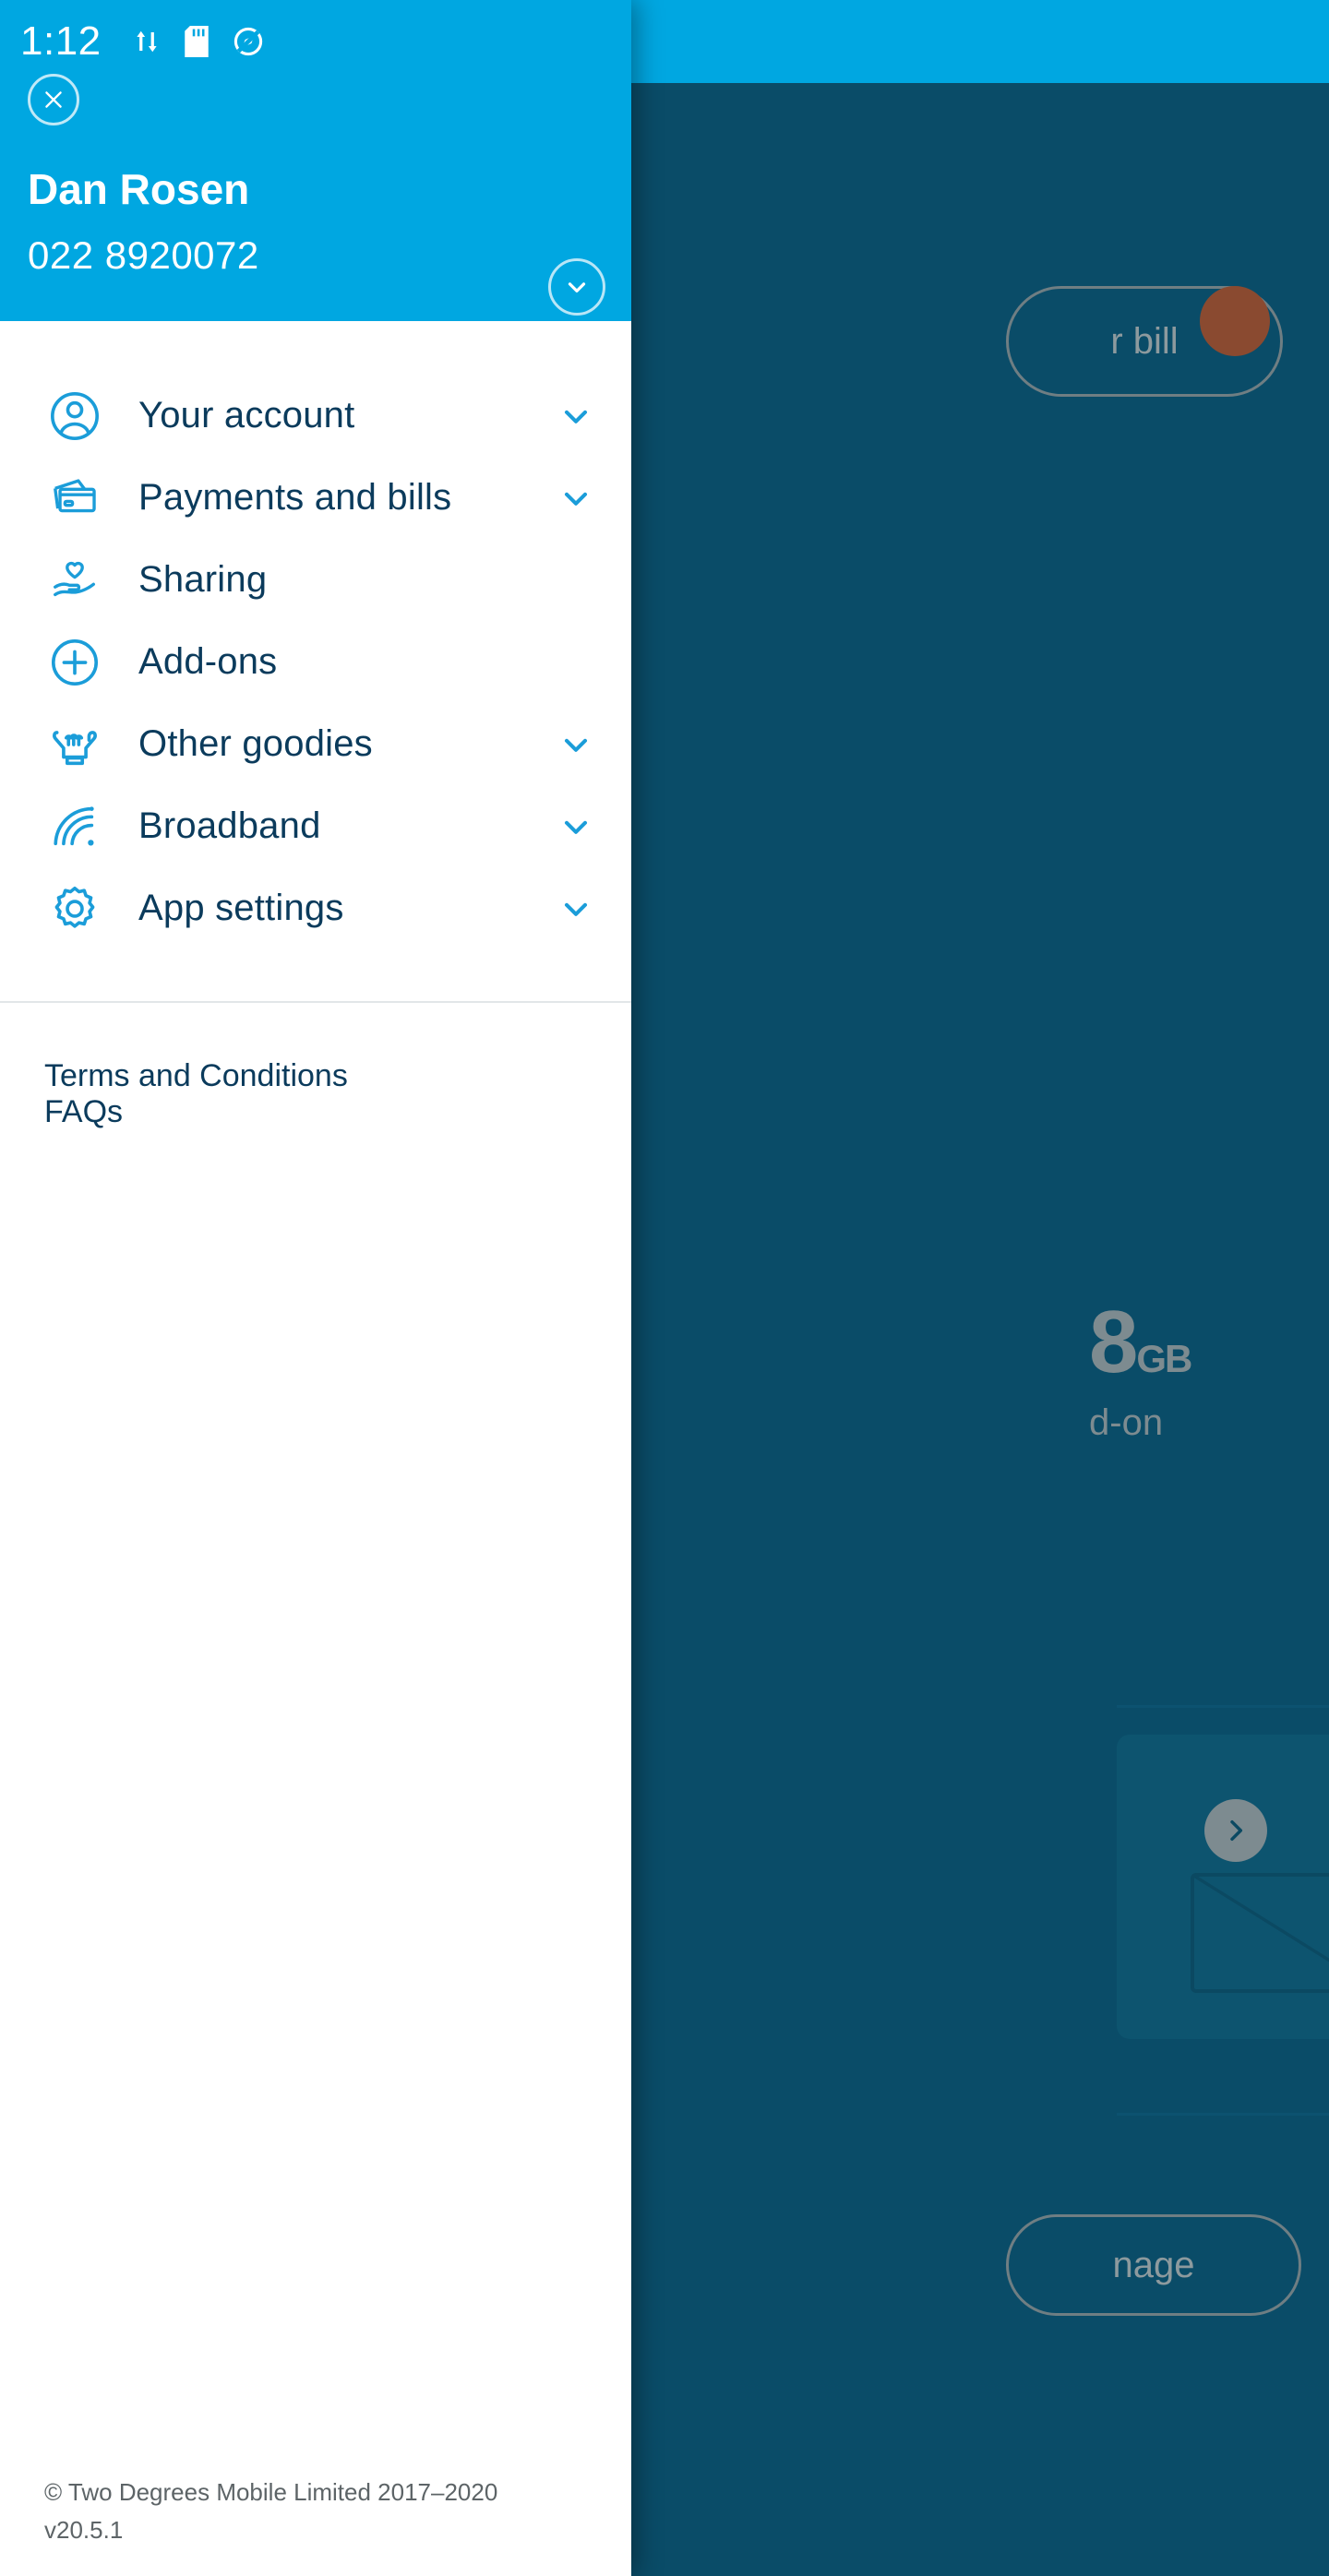 The width and height of the screenshot is (1329, 2576). Describe the element at coordinates (316, 197) in the screenshot. I see `drawer-header: Dan Rosen 022 8920072` at that location.